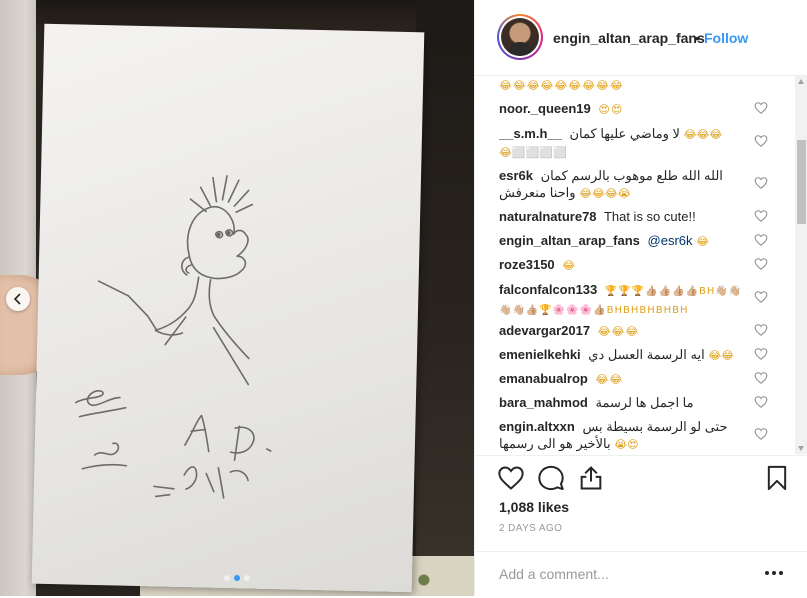 The image size is (807, 598). I want to click on list-item: adevargar2017 😂😂😂, so click(629, 331).